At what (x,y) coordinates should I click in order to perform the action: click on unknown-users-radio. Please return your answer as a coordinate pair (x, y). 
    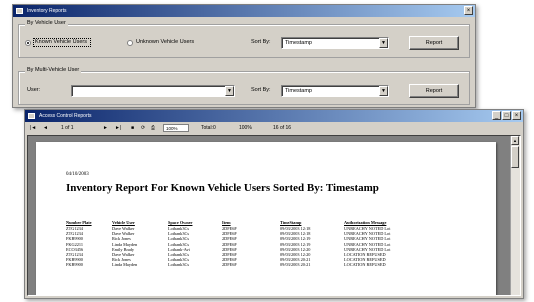
    Looking at the image, I should click on (130, 43).